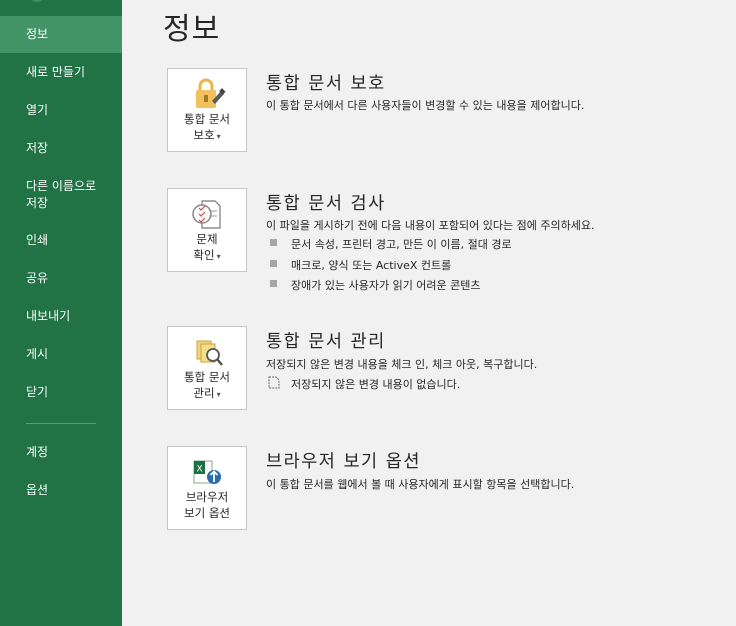  What do you see at coordinates (326, 84) in the screenshot?
I see `protect-title: 통합 문서 보호` at bounding box center [326, 84].